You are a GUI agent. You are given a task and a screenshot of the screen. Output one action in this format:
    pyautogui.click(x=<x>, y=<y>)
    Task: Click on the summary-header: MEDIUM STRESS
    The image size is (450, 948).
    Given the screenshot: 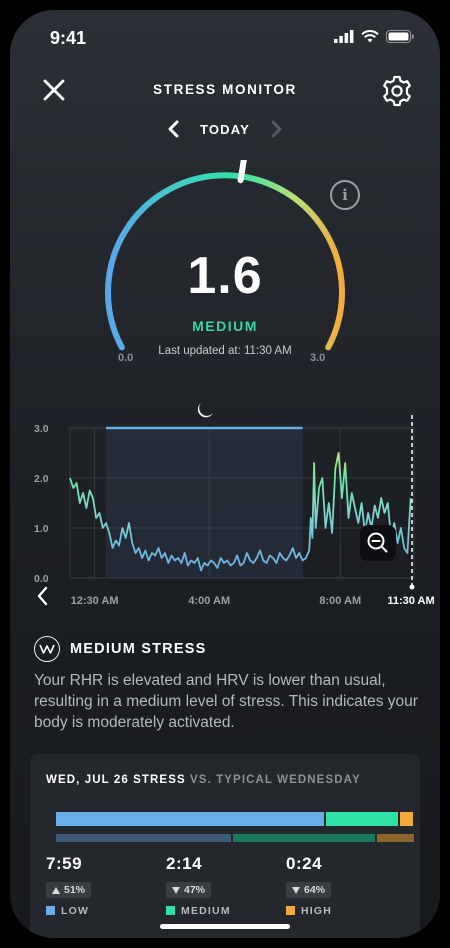 What is the action you would take?
    pyautogui.click(x=120, y=649)
    